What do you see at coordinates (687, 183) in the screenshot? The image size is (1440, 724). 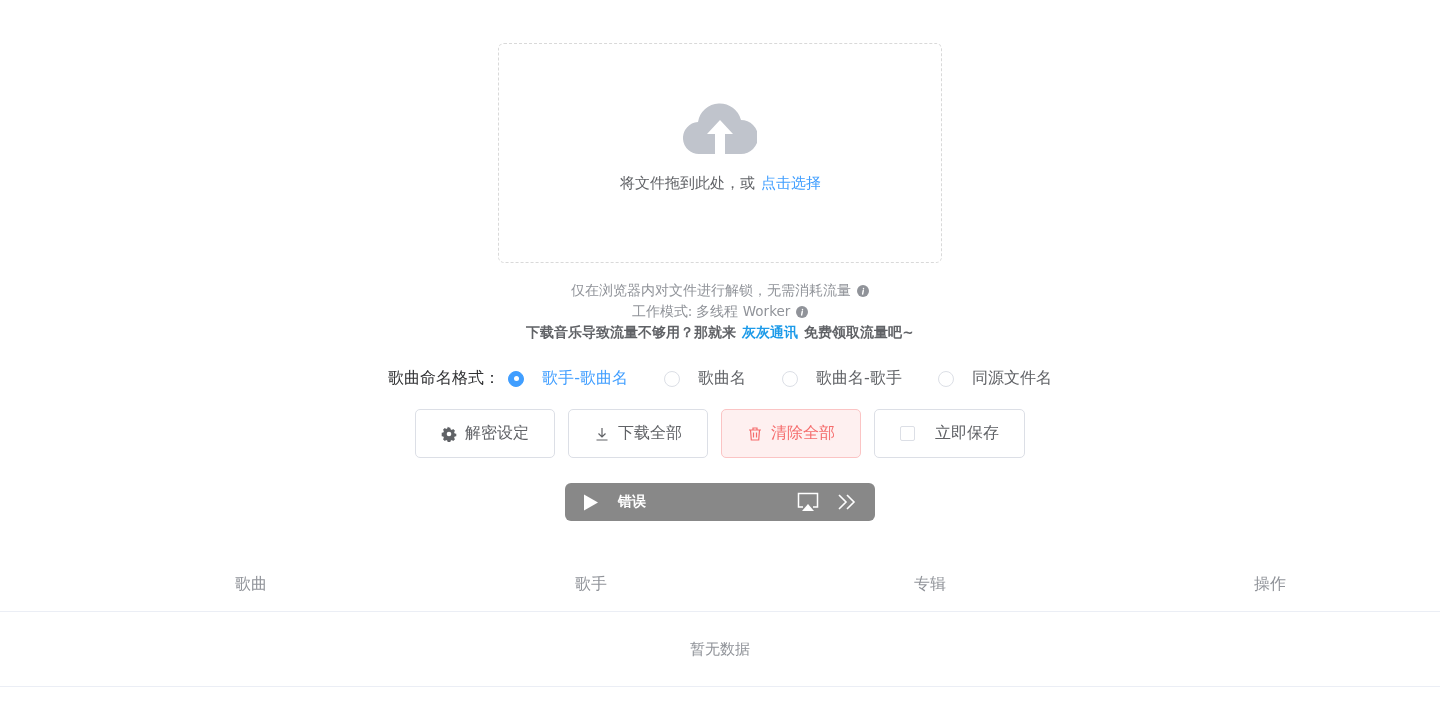 I see `upload-prompt: 将文件拖到此处，或` at bounding box center [687, 183].